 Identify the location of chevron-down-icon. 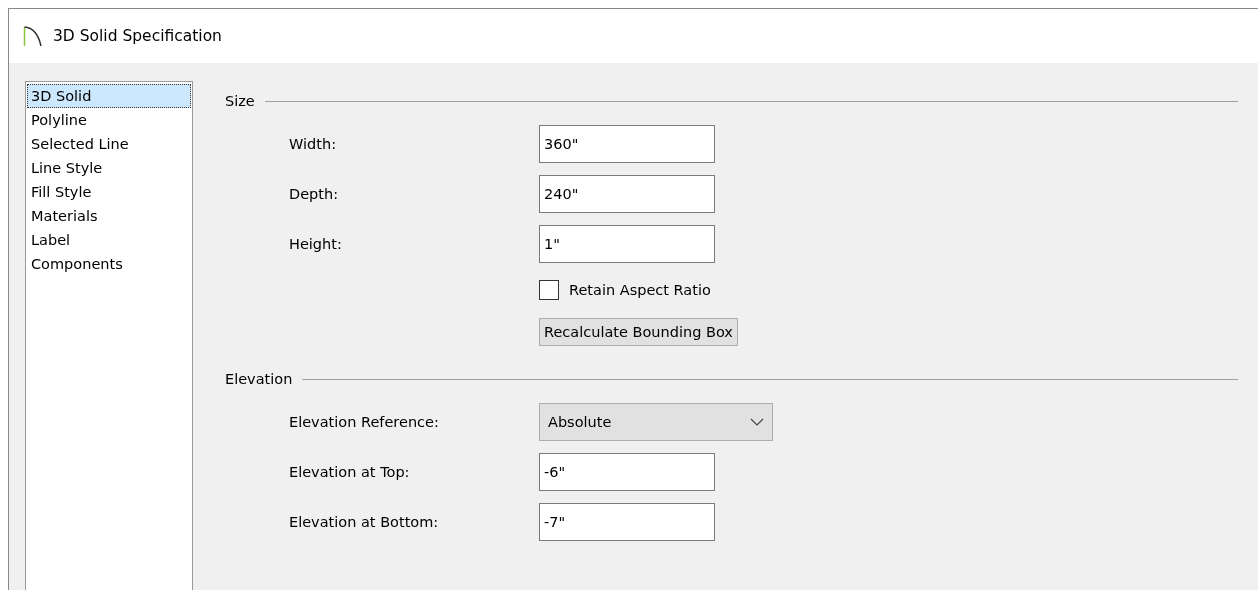
(757, 422).